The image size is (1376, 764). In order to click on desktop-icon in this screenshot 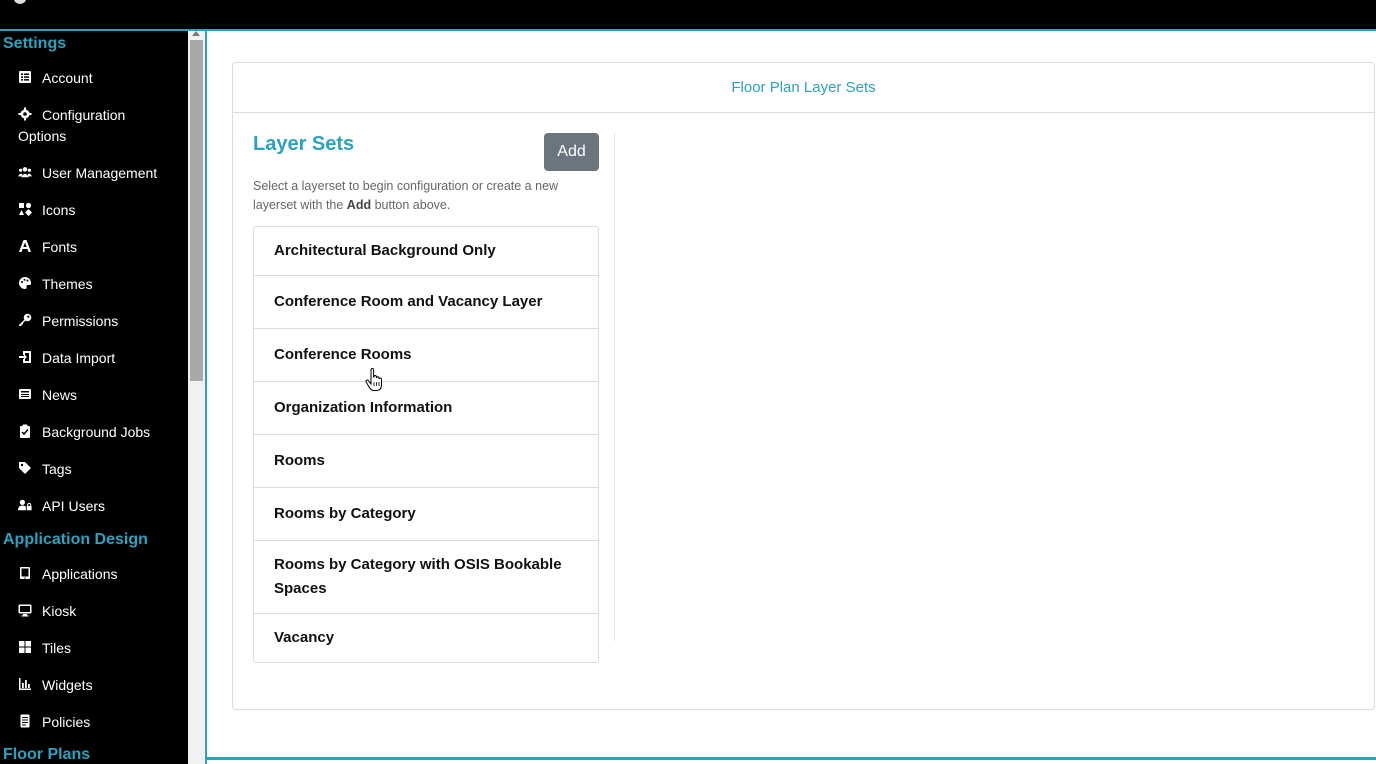, I will do `click(26, 610)`.